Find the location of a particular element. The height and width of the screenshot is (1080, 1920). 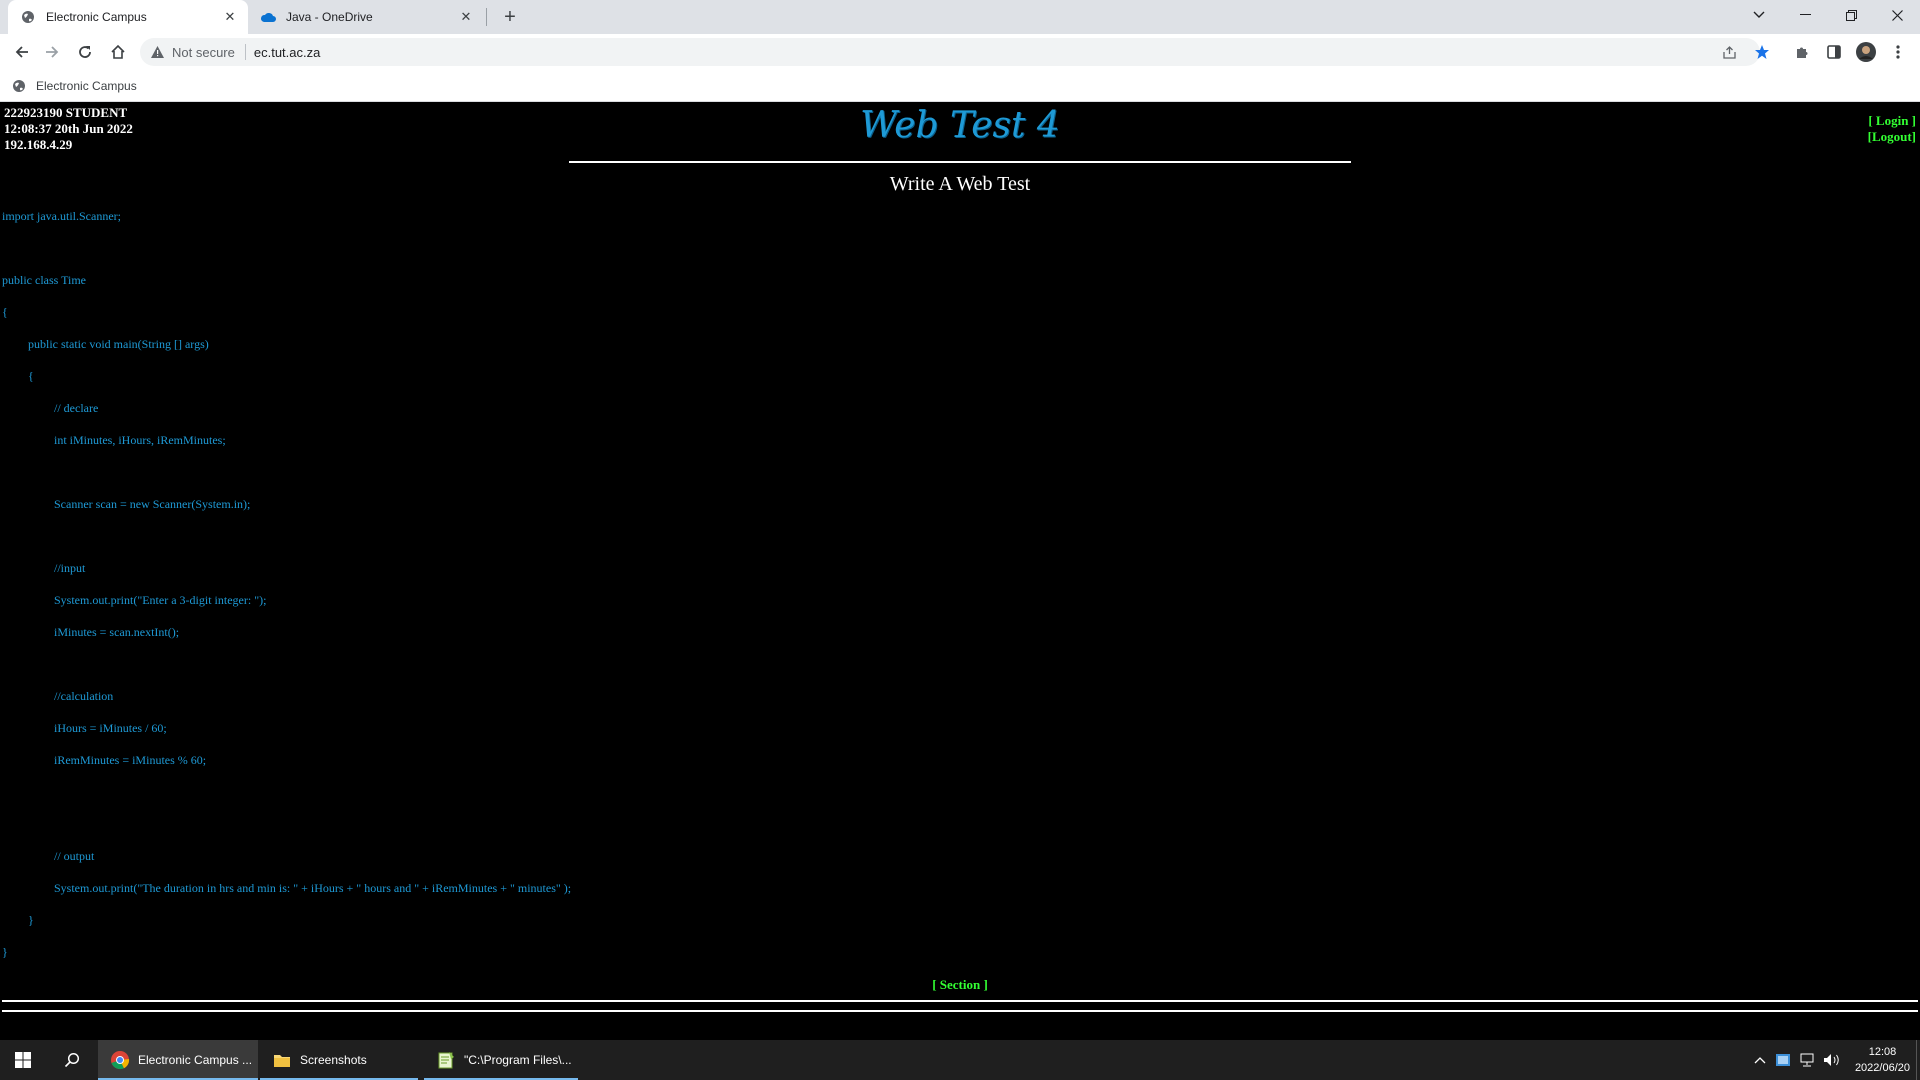

code-line: Scanner scan = new Scanner(System.in); is located at coordinates (152, 504).